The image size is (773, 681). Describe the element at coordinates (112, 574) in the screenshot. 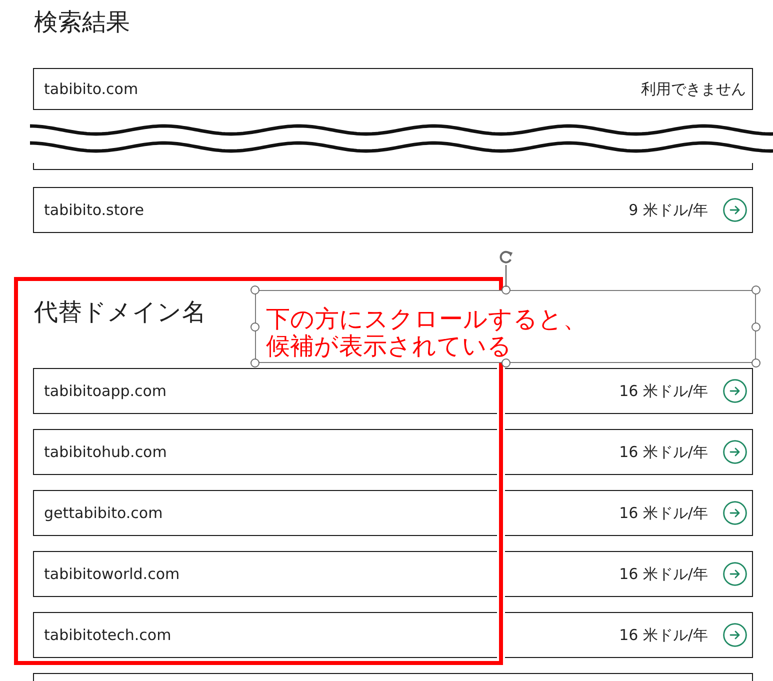

I see `domain-name: tabibitoworld.com` at that location.